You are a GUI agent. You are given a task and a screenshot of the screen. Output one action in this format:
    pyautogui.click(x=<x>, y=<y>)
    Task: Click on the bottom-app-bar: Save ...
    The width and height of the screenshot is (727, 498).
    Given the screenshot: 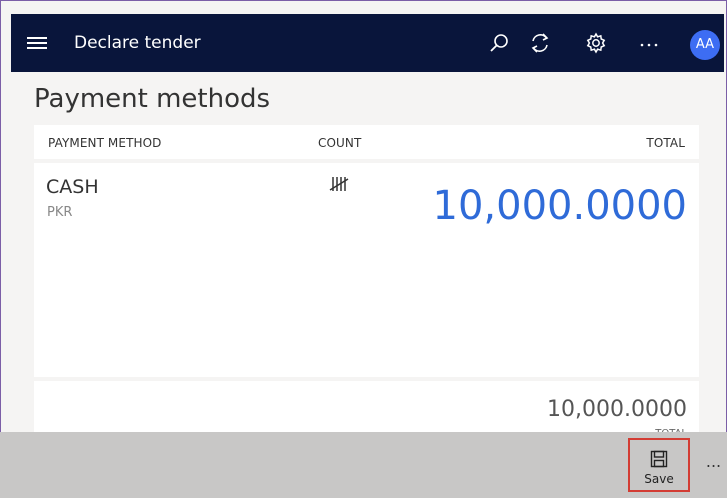 What is the action you would take?
    pyautogui.click(x=363, y=465)
    